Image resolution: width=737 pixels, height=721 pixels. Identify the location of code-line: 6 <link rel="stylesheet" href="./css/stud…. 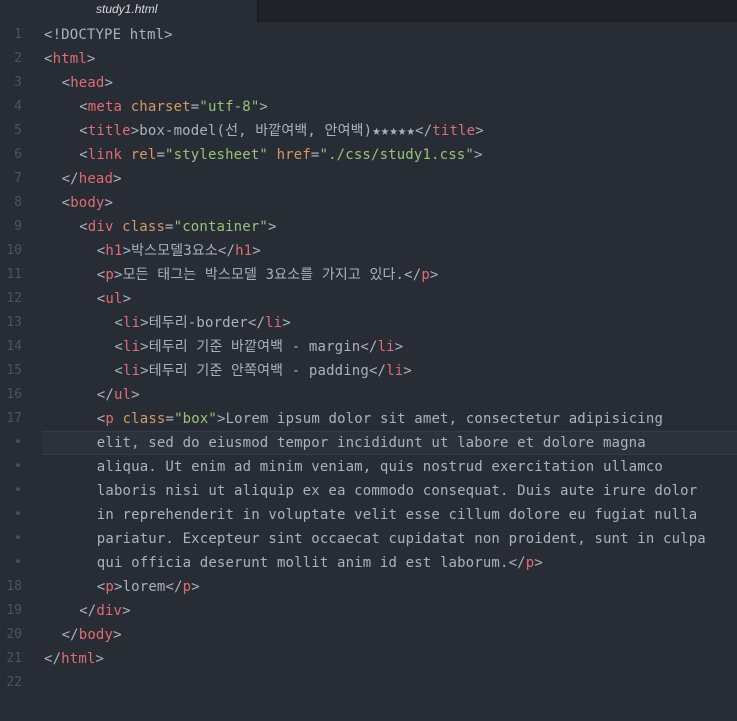
(368, 155).